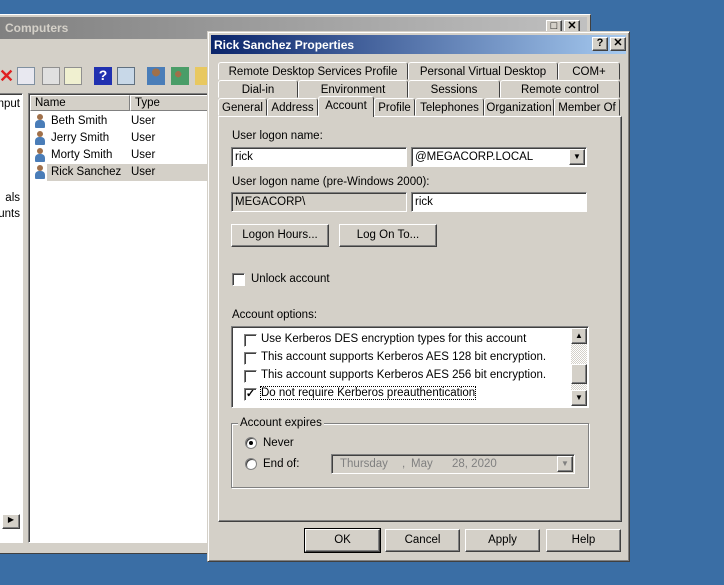  I want to click on tab-remote-control: Remote control, so click(560, 89).